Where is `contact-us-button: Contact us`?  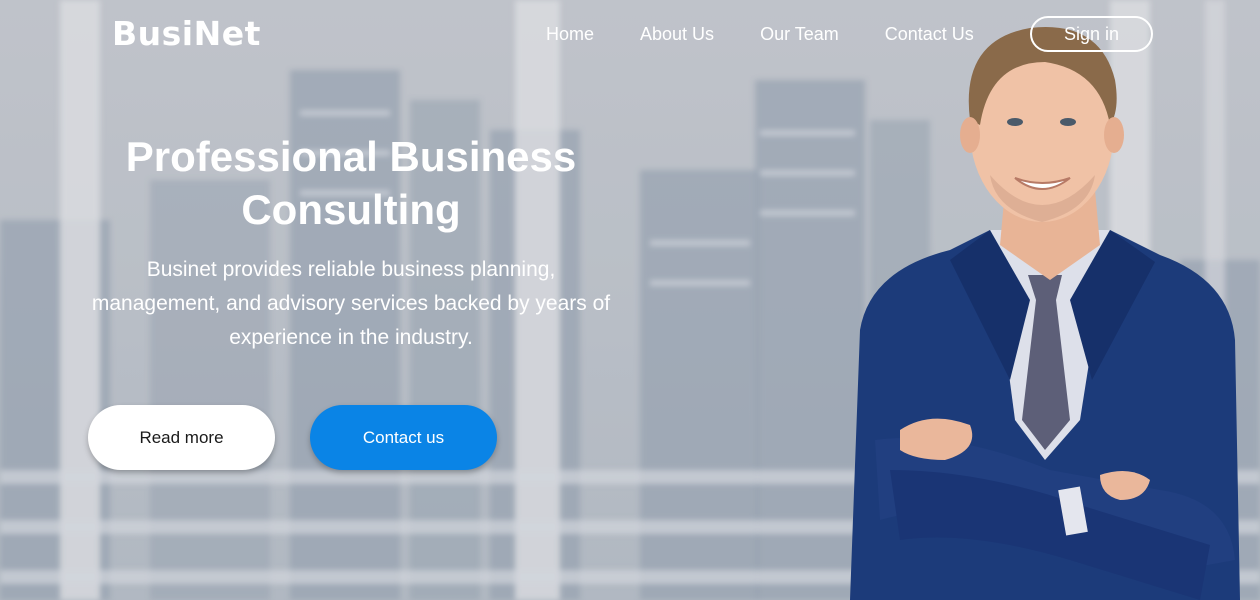 contact-us-button: Contact us is located at coordinates (403, 437).